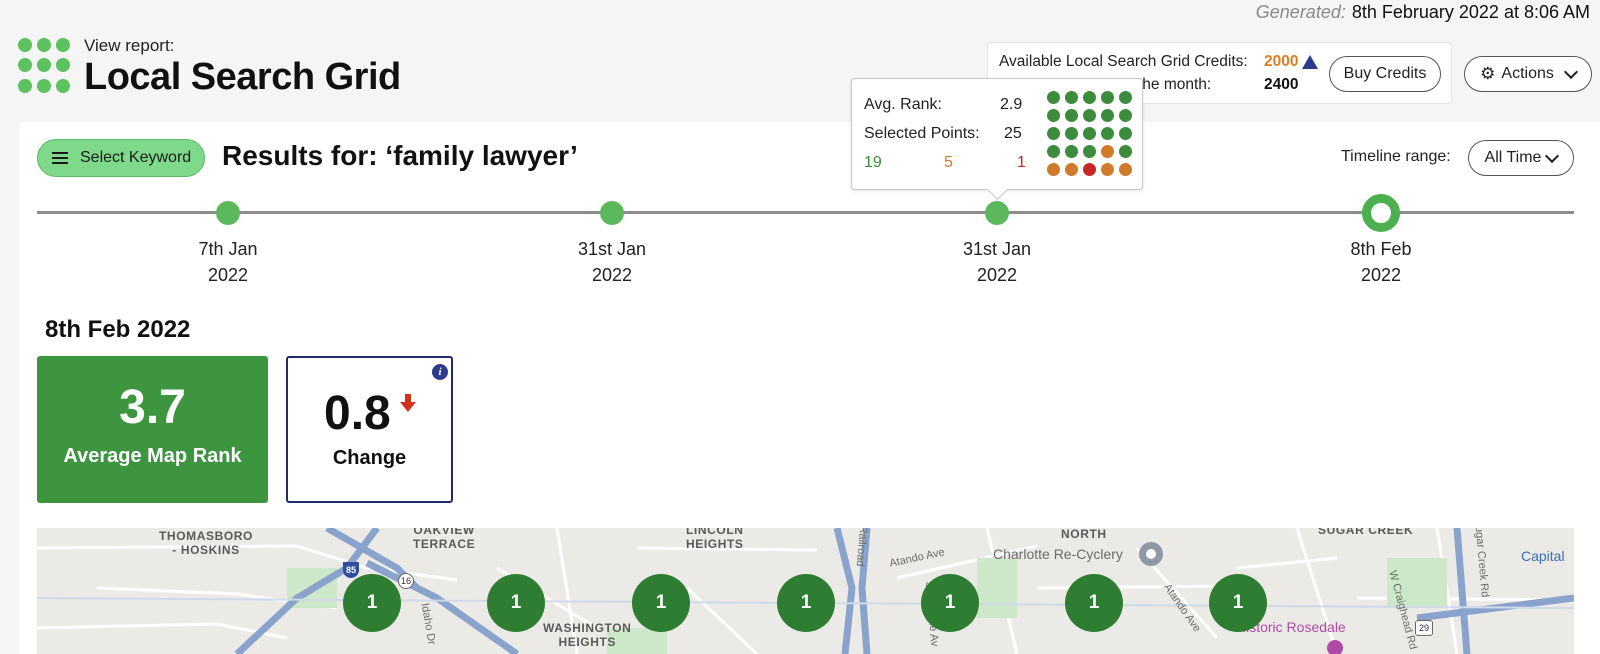 The width and height of the screenshot is (1600, 654). What do you see at coordinates (1424, 628) in the screenshot?
I see `route-shield-icon: 29` at bounding box center [1424, 628].